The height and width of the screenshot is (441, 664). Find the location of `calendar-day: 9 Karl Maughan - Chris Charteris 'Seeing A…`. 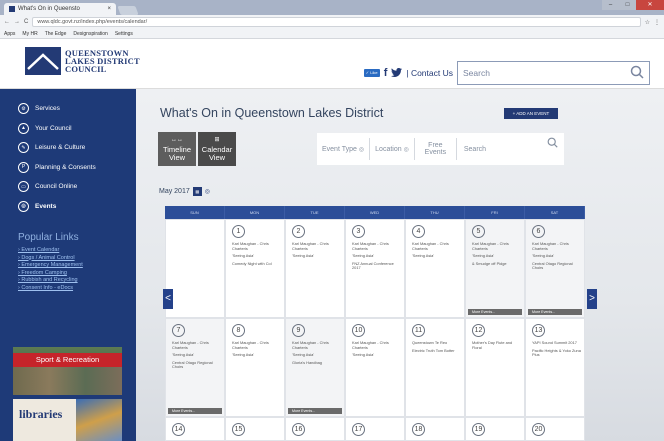

calendar-day: 9 Karl Maughan - Chris Charteris 'Seeing A… is located at coordinates (315, 367).